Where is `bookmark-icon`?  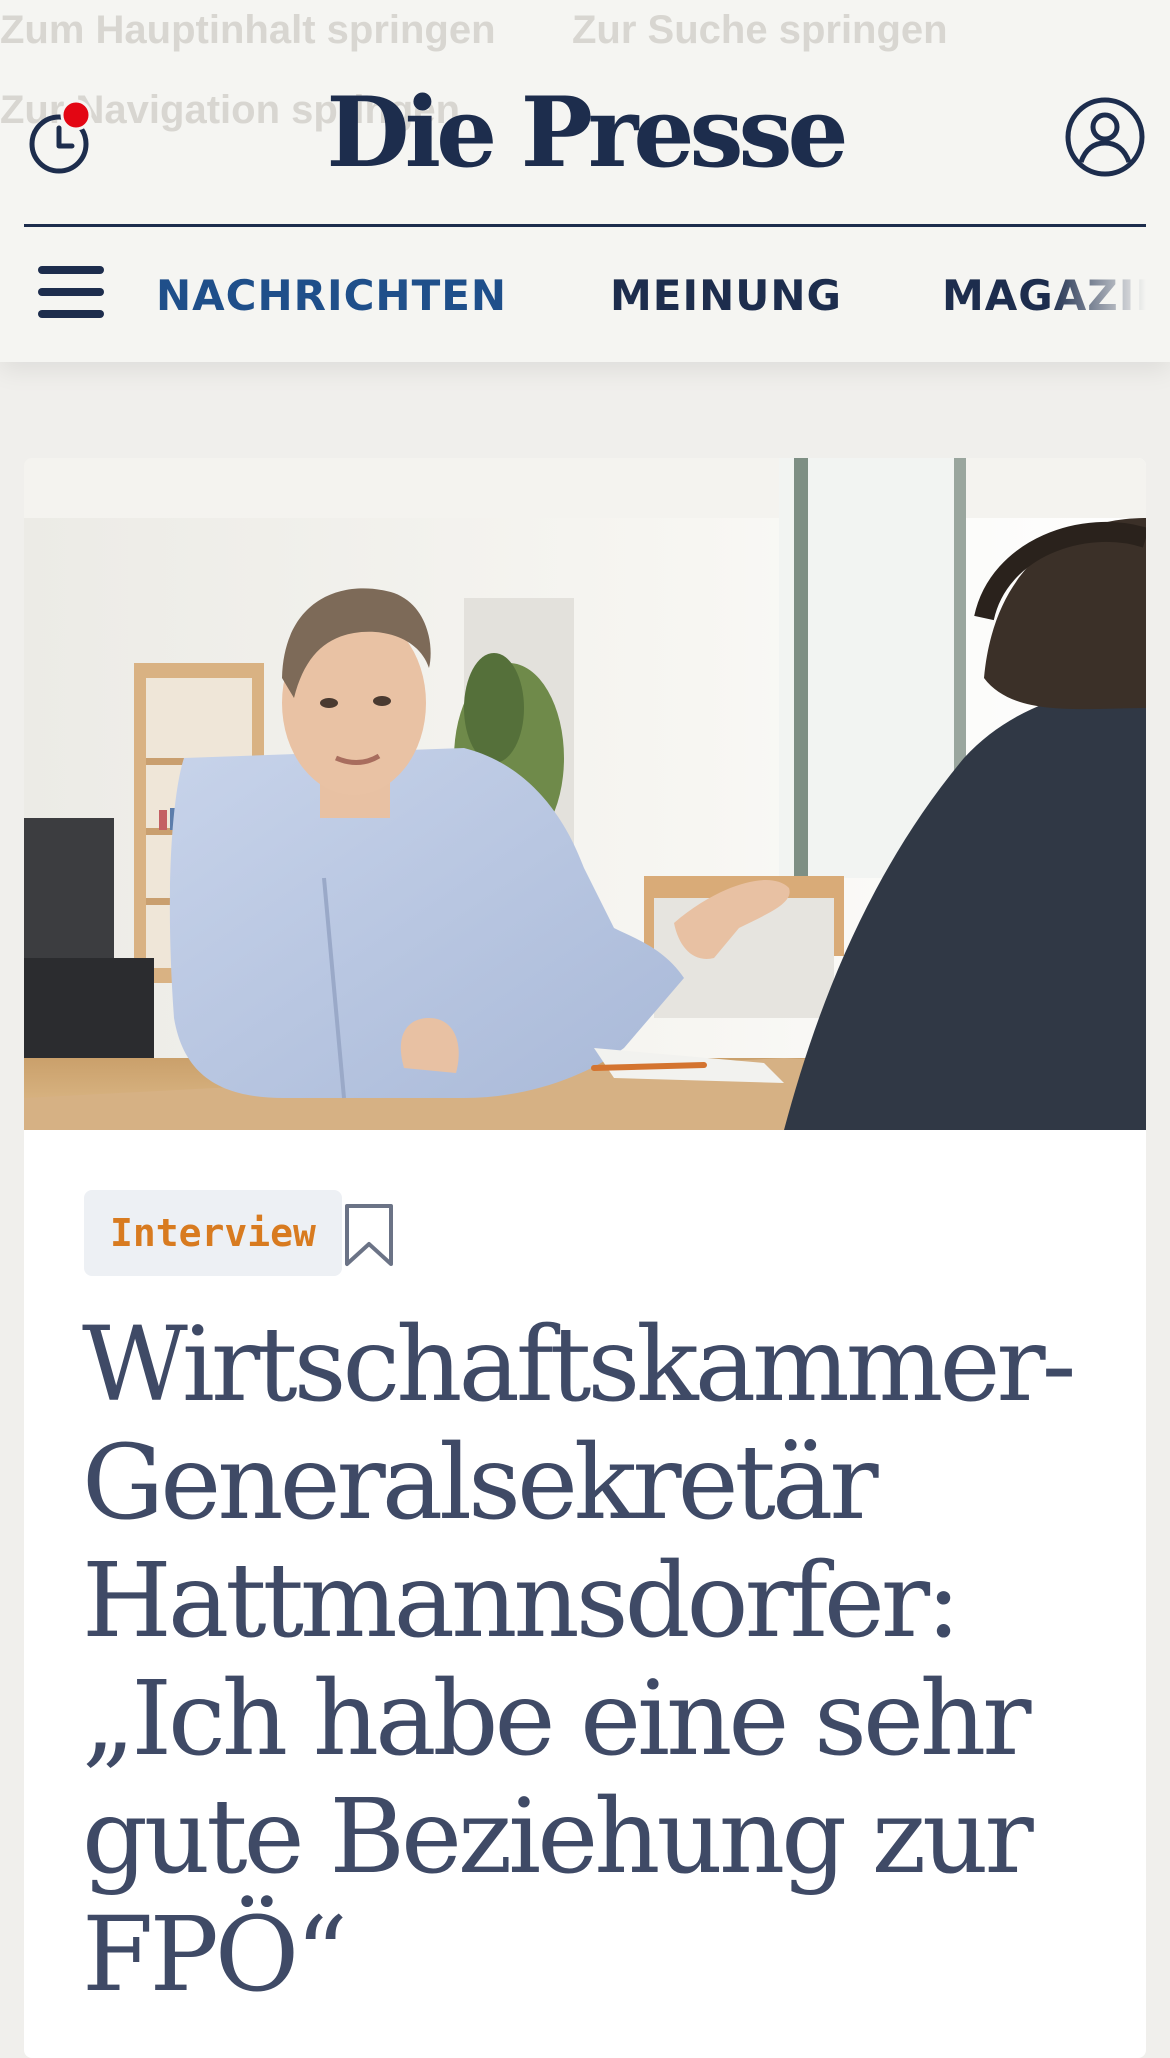
bookmark-icon is located at coordinates (369, 1235).